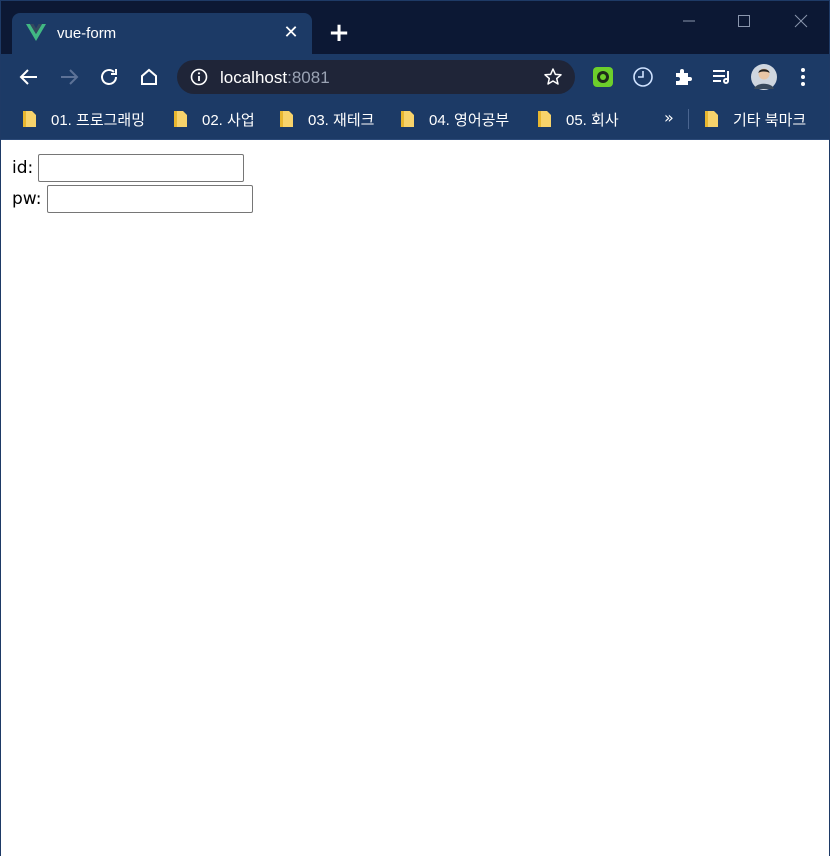 The width and height of the screenshot is (830, 856). What do you see at coordinates (553, 77) in the screenshot?
I see `bookmark-star-icon` at bounding box center [553, 77].